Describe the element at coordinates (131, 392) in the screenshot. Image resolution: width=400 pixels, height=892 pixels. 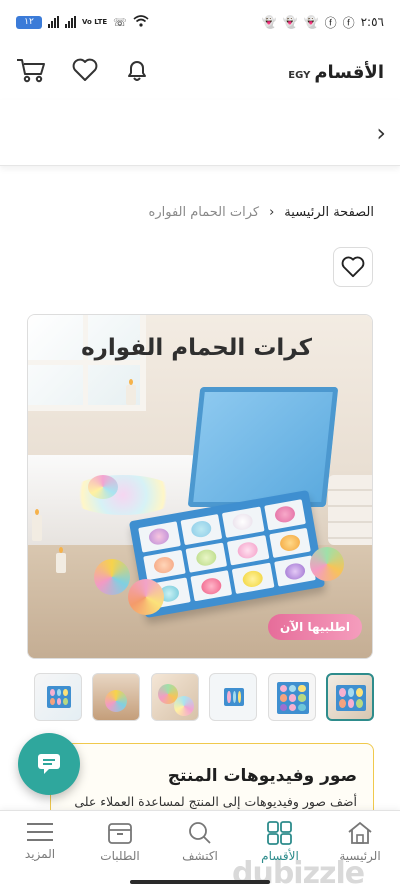
I see `image-candle` at that location.